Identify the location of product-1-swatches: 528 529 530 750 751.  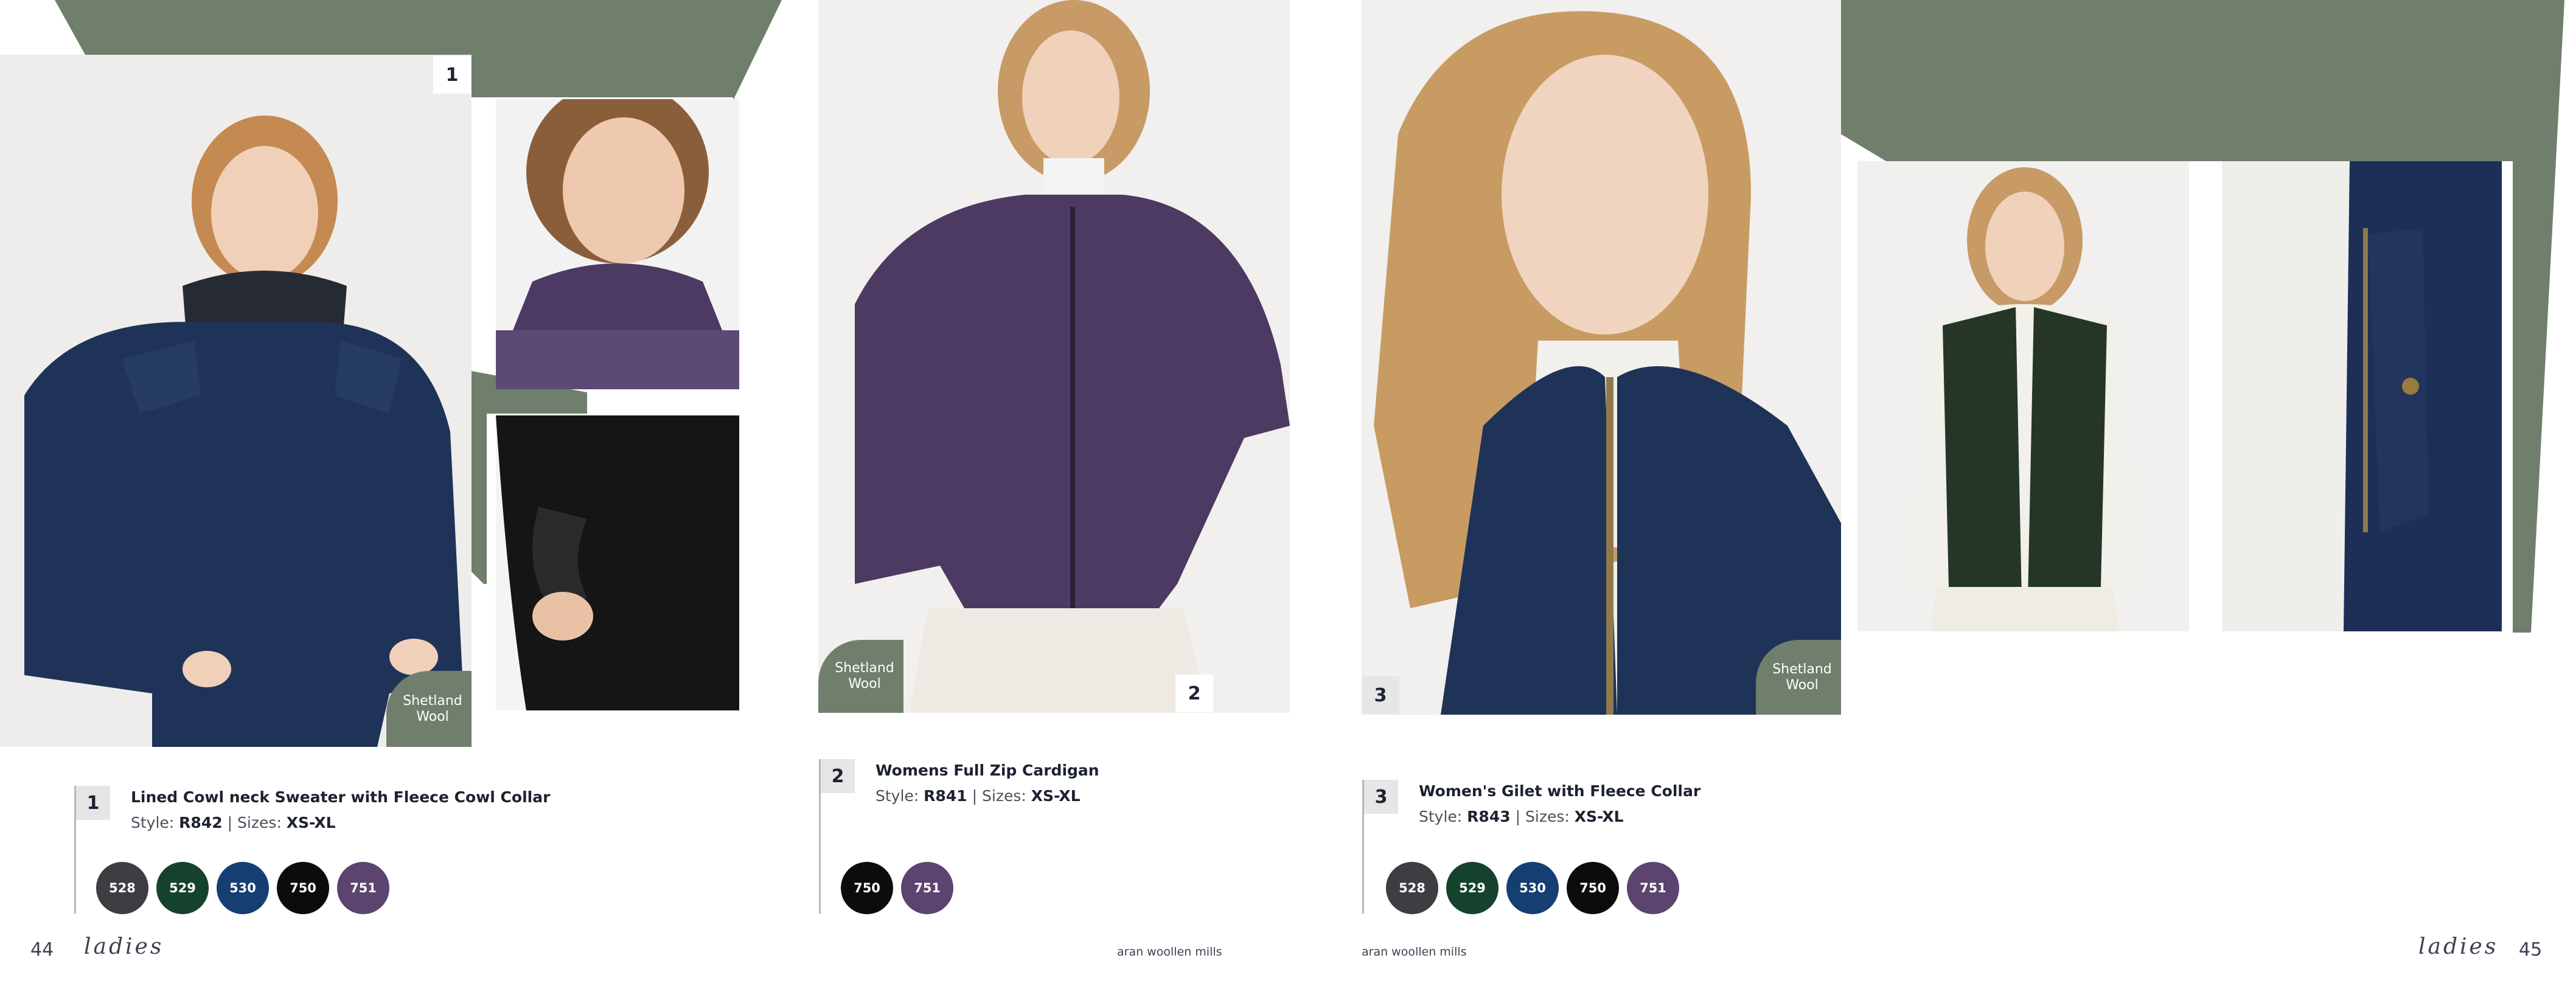
(242, 888).